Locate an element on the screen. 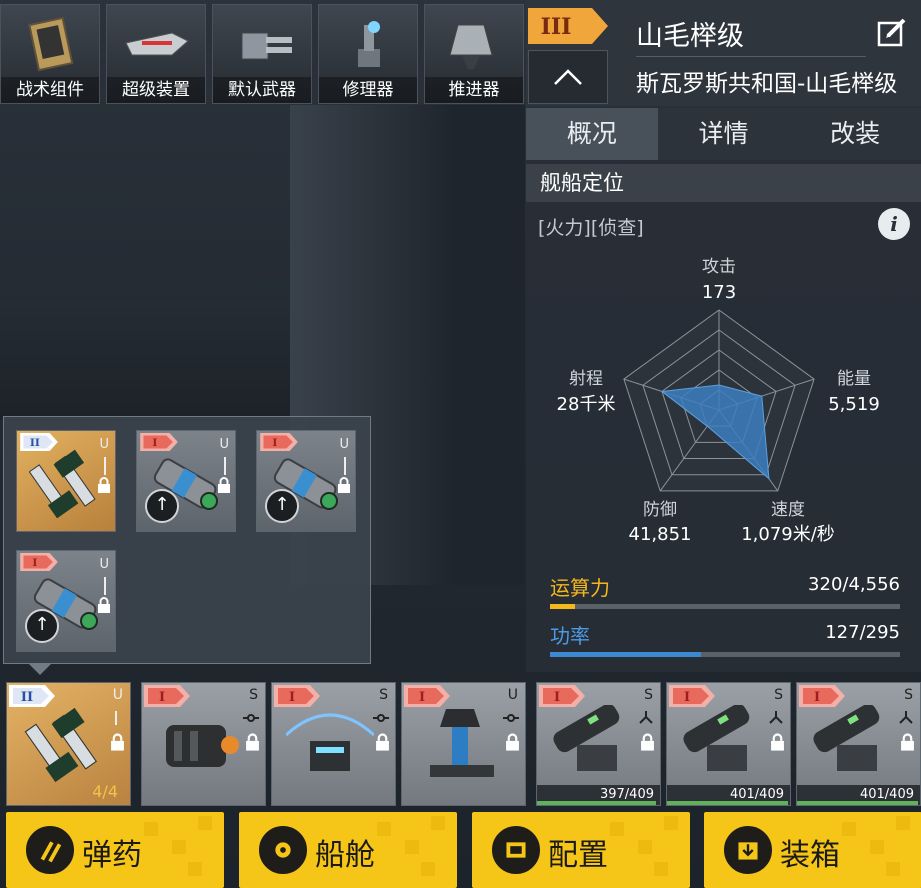 The width and height of the screenshot is (921, 888). power-bar-fill is located at coordinates (625, 654).